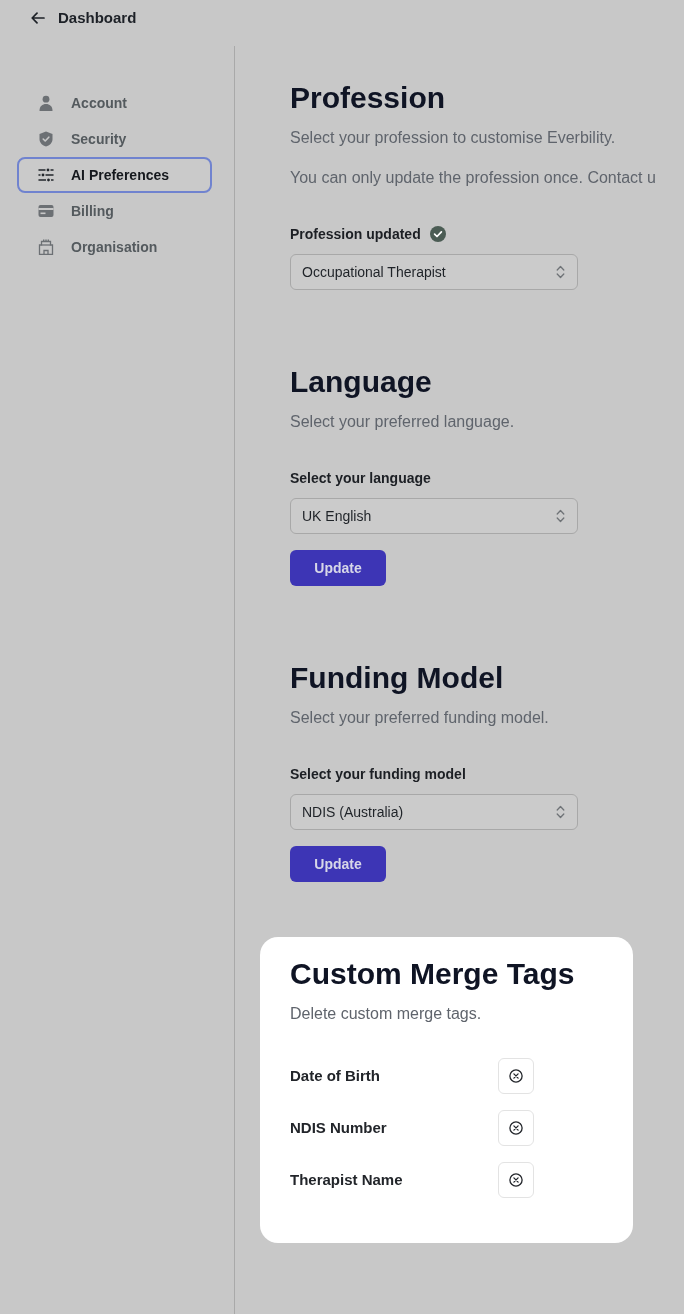 The height and width of the screenshot is (1314, 684). I want to click on sidebar-item: Security, so click(114, 139).